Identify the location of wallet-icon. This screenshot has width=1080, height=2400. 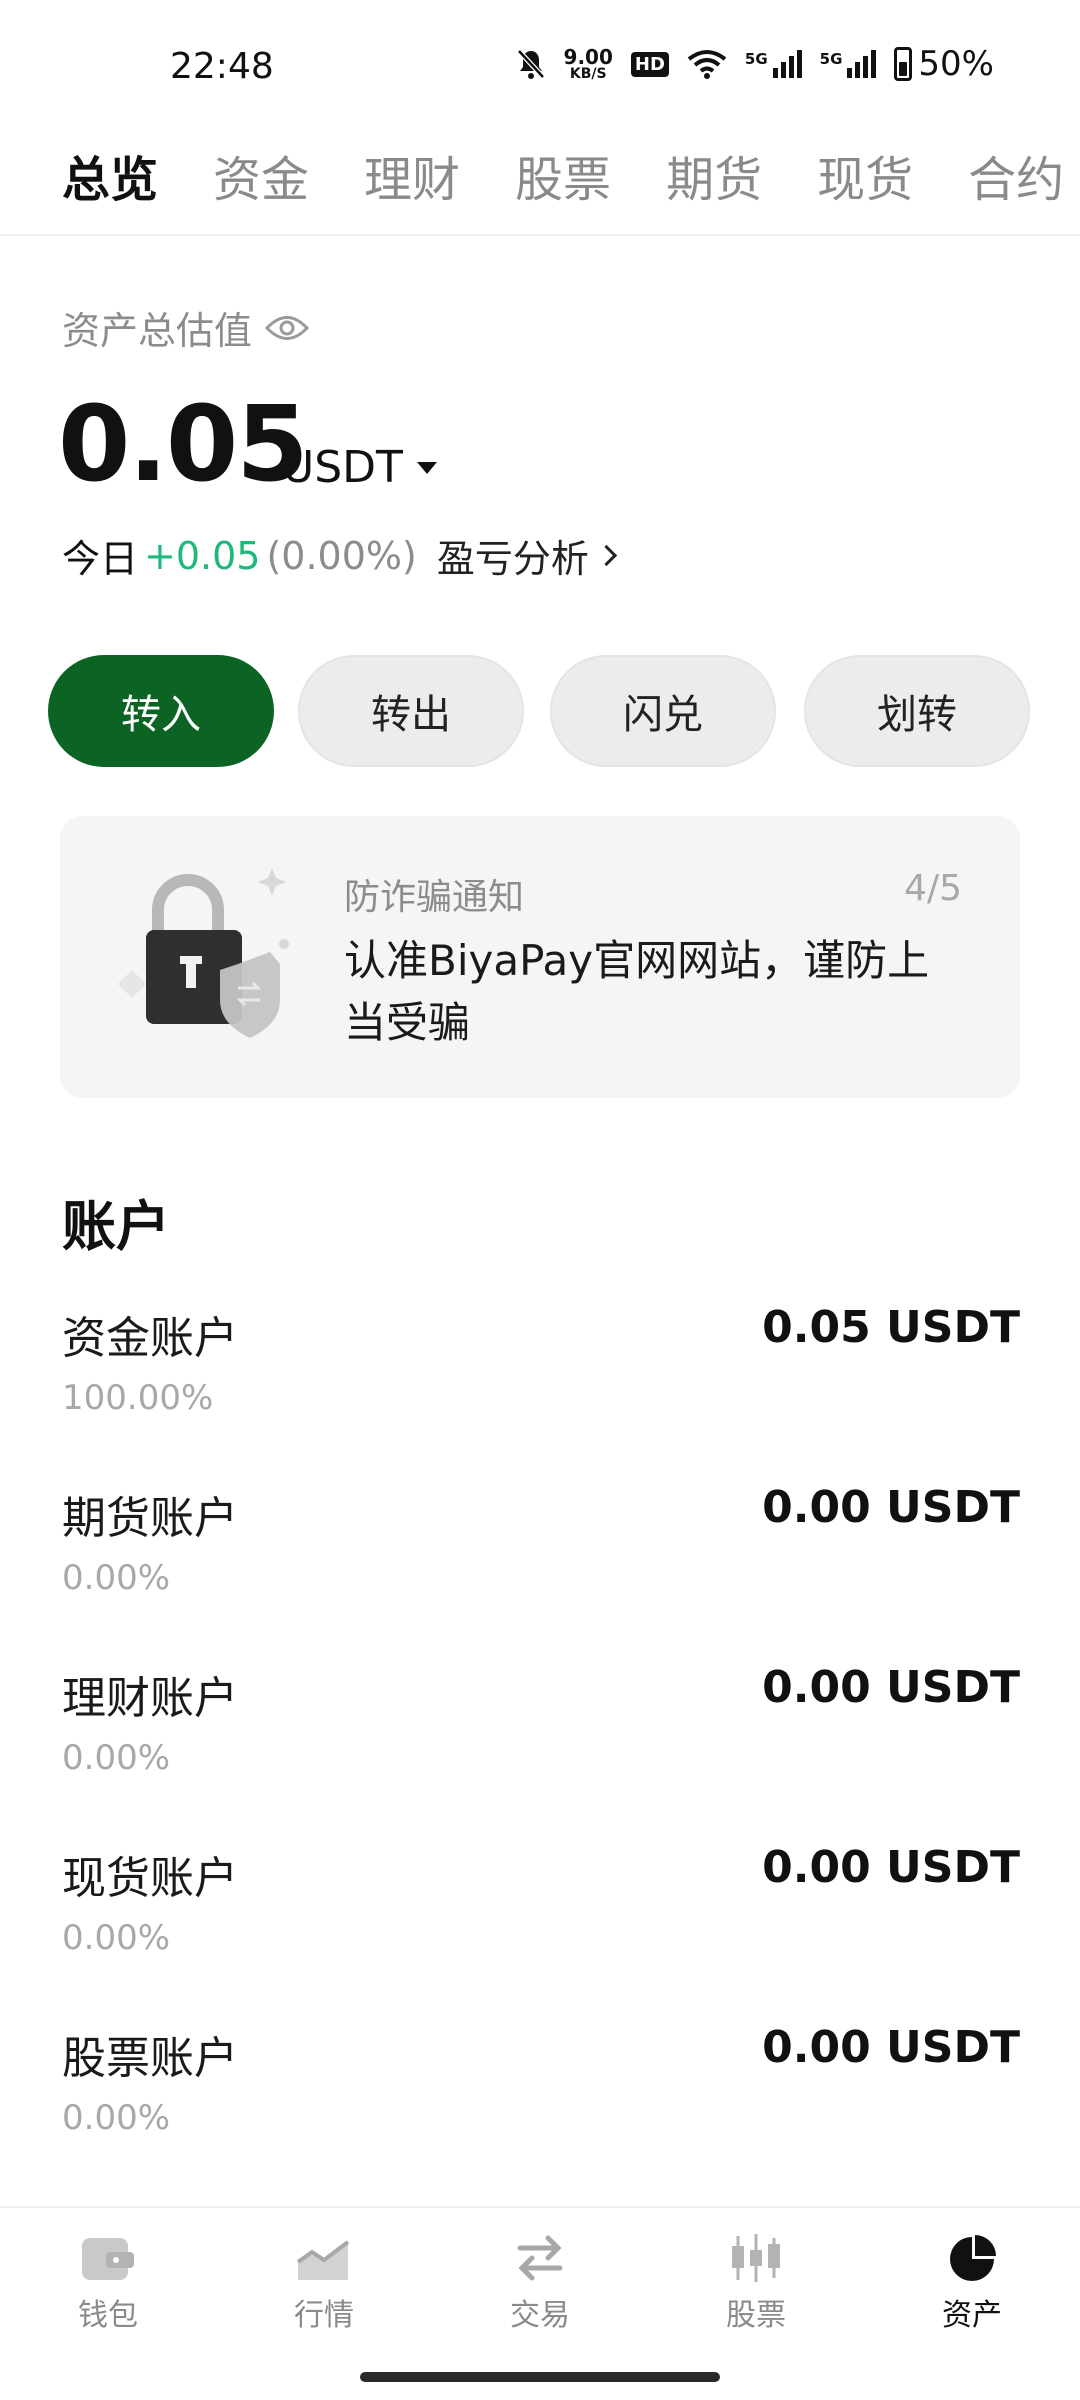
(108, 2259).